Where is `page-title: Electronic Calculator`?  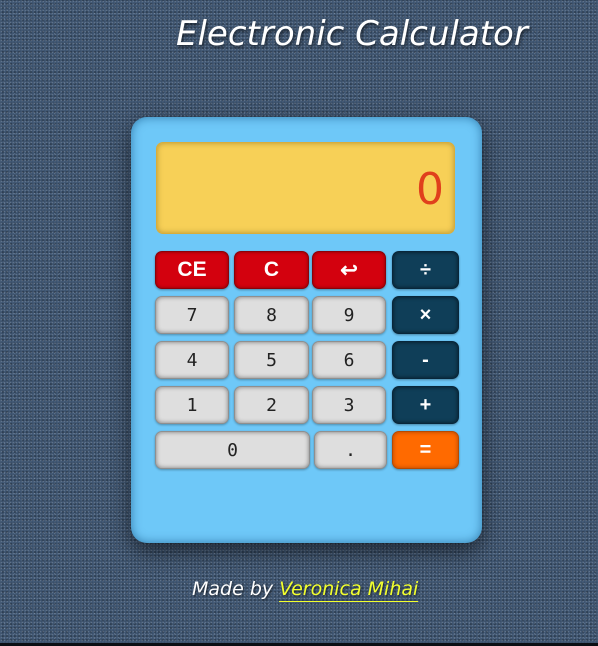 page-title: Electronic Calculator is located at coordinates (352, 34).